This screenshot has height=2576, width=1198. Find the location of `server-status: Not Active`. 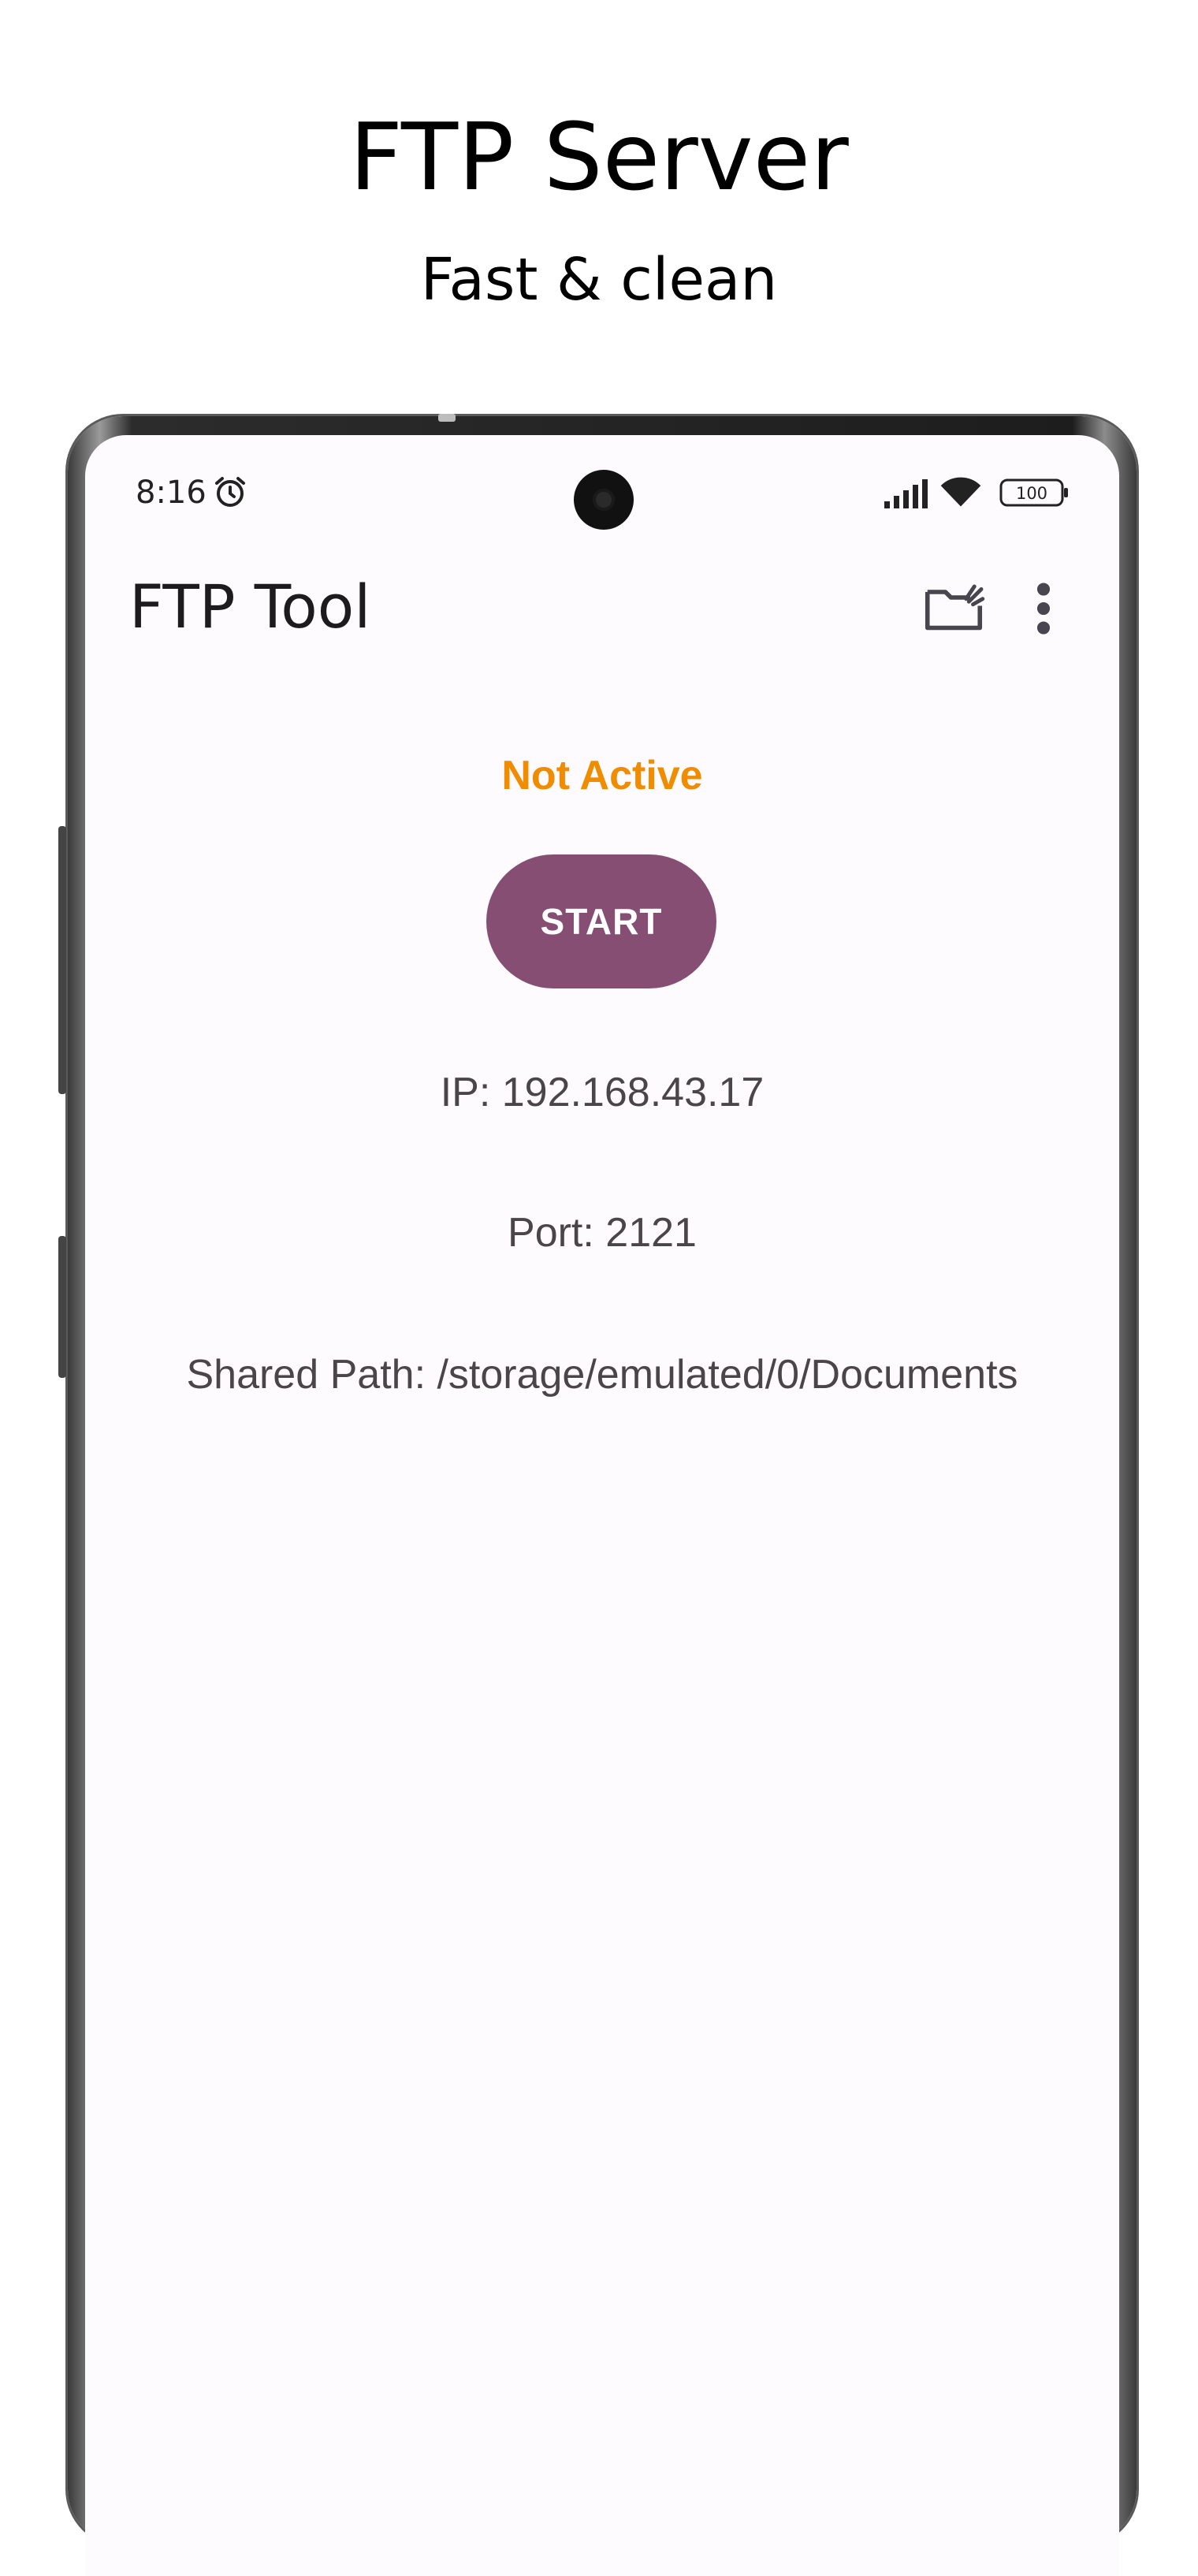

server-status: Not Active is located at coordinates (602, 775).